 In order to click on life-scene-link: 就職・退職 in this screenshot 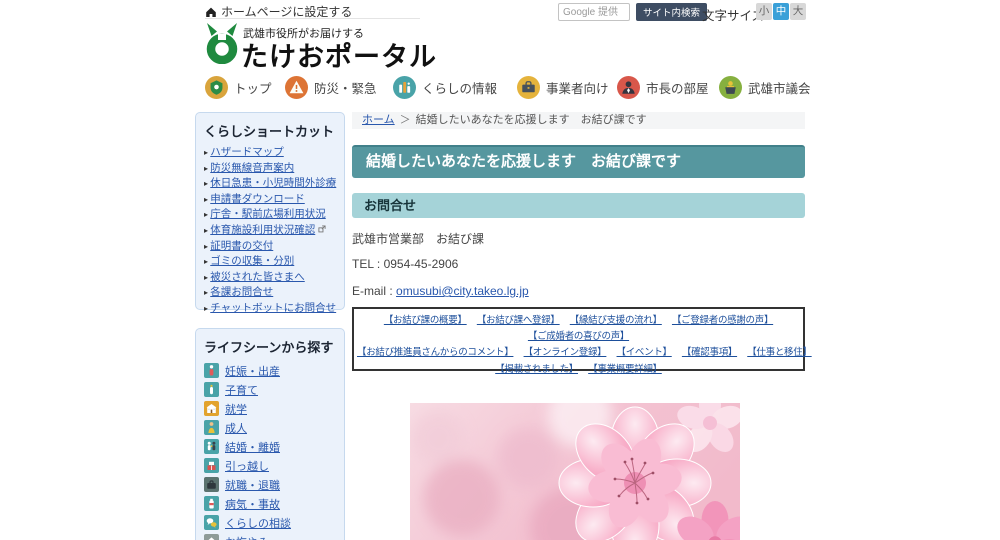, I will do `click(252, 485)`.